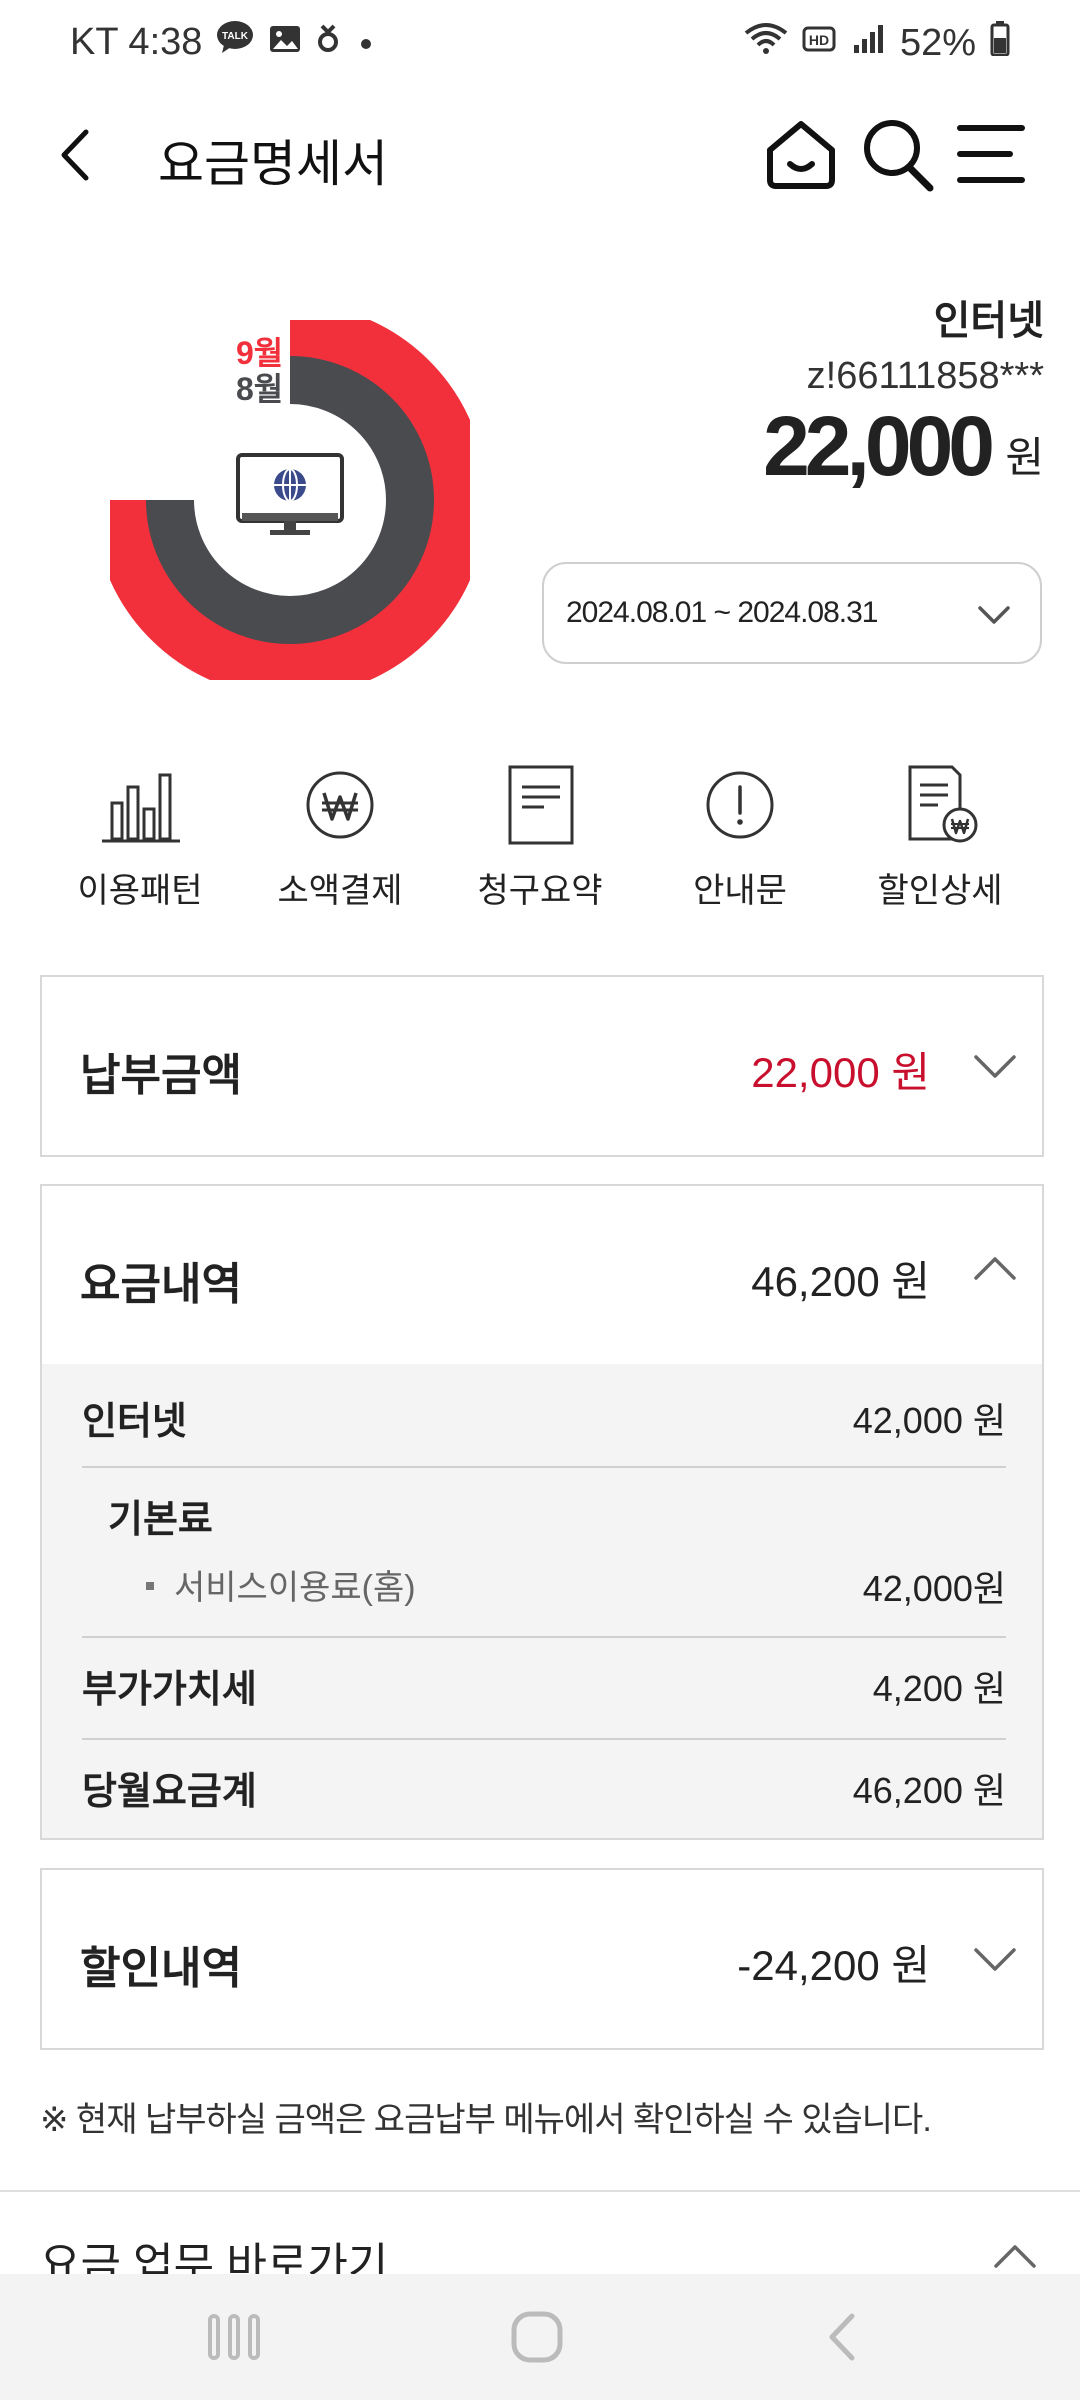 The height and width of the screenshot is (2400, 1080). I want to click on quick-menu-discount-detail: 할인상세, so click(940, 835).